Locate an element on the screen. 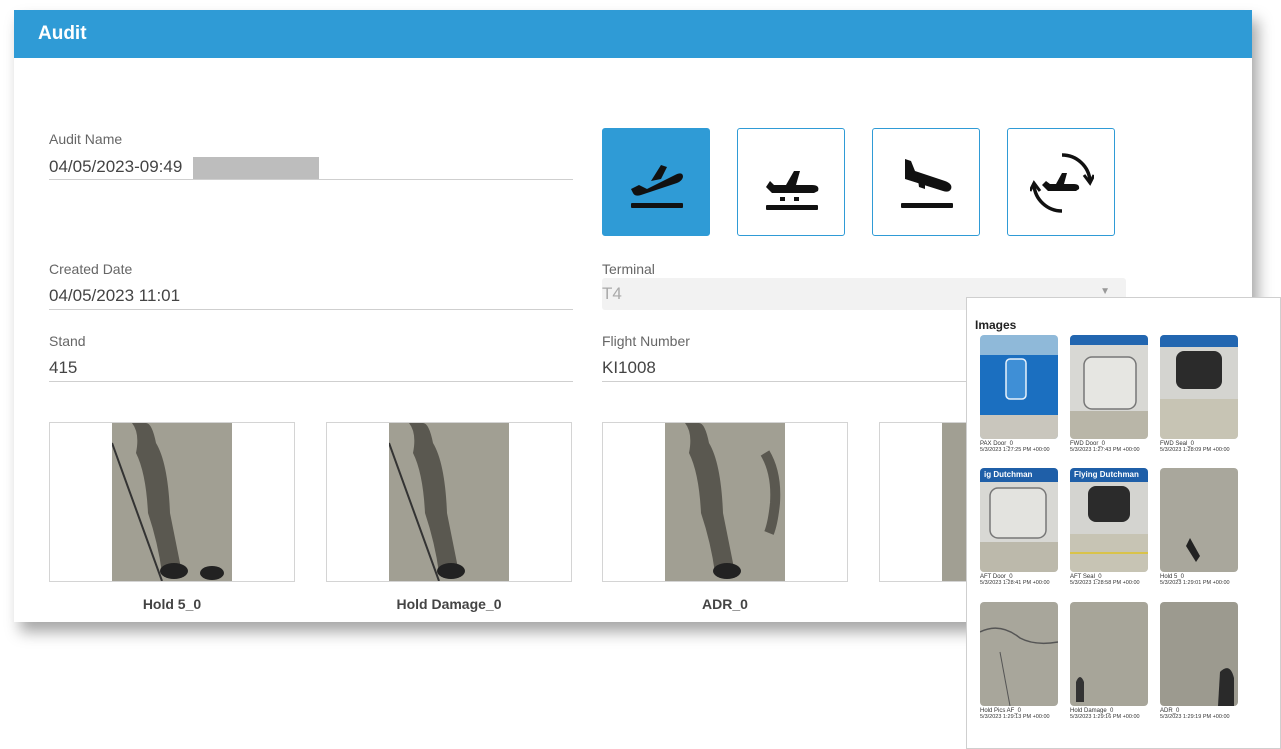 This screenshot has height=749, width=1281. image-timestamp: 5/3/2023 1:29:19 PM +00:00 is located at coordinates (1195, 717).